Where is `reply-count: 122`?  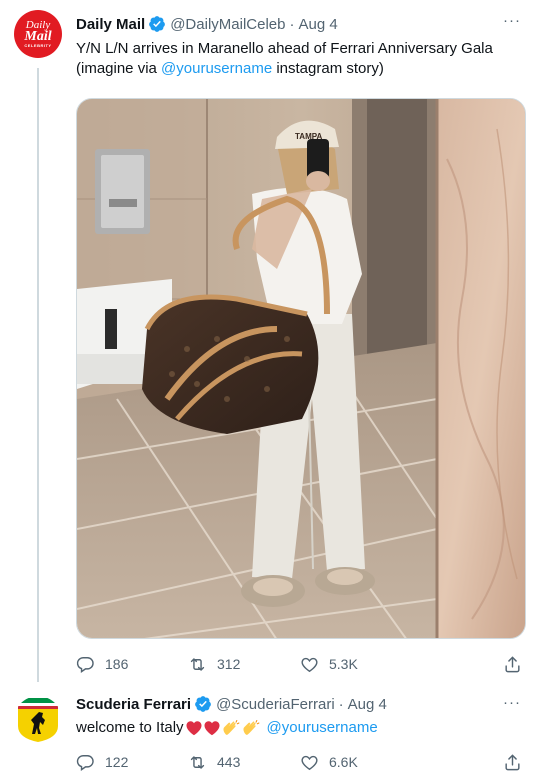
reply-count: 122 is located at coordinates (117, 762).